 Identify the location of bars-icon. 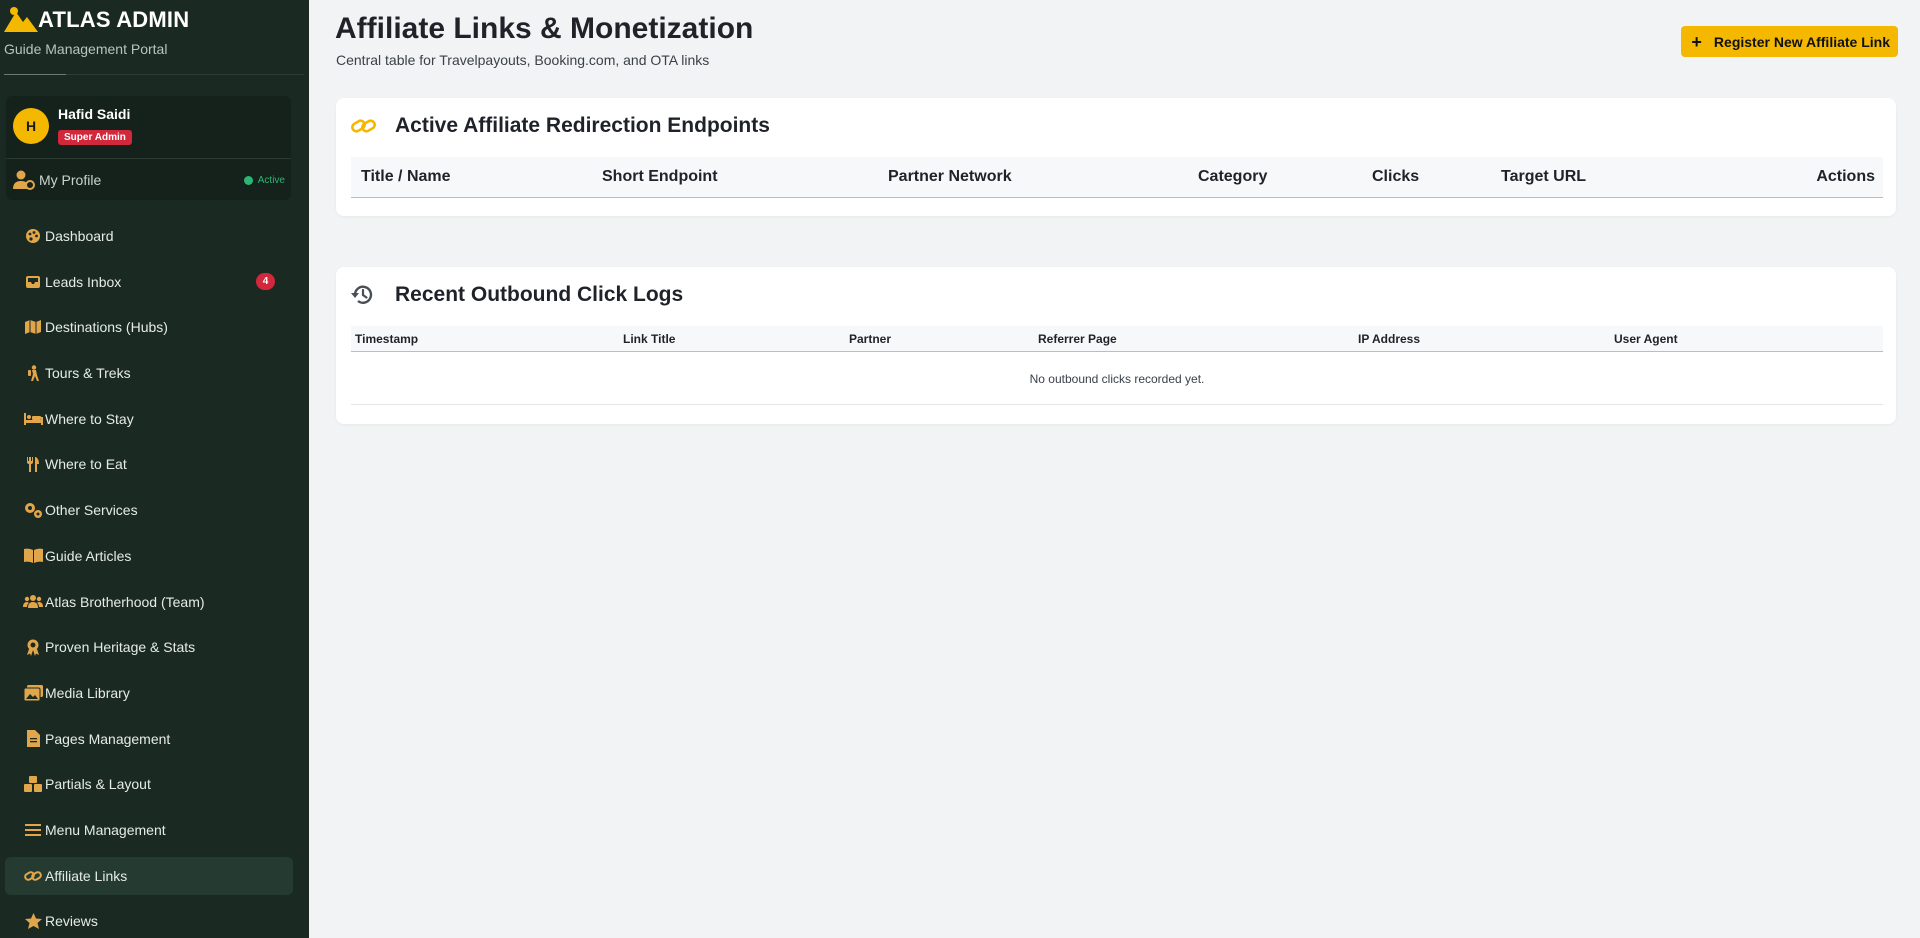
(33, 830).